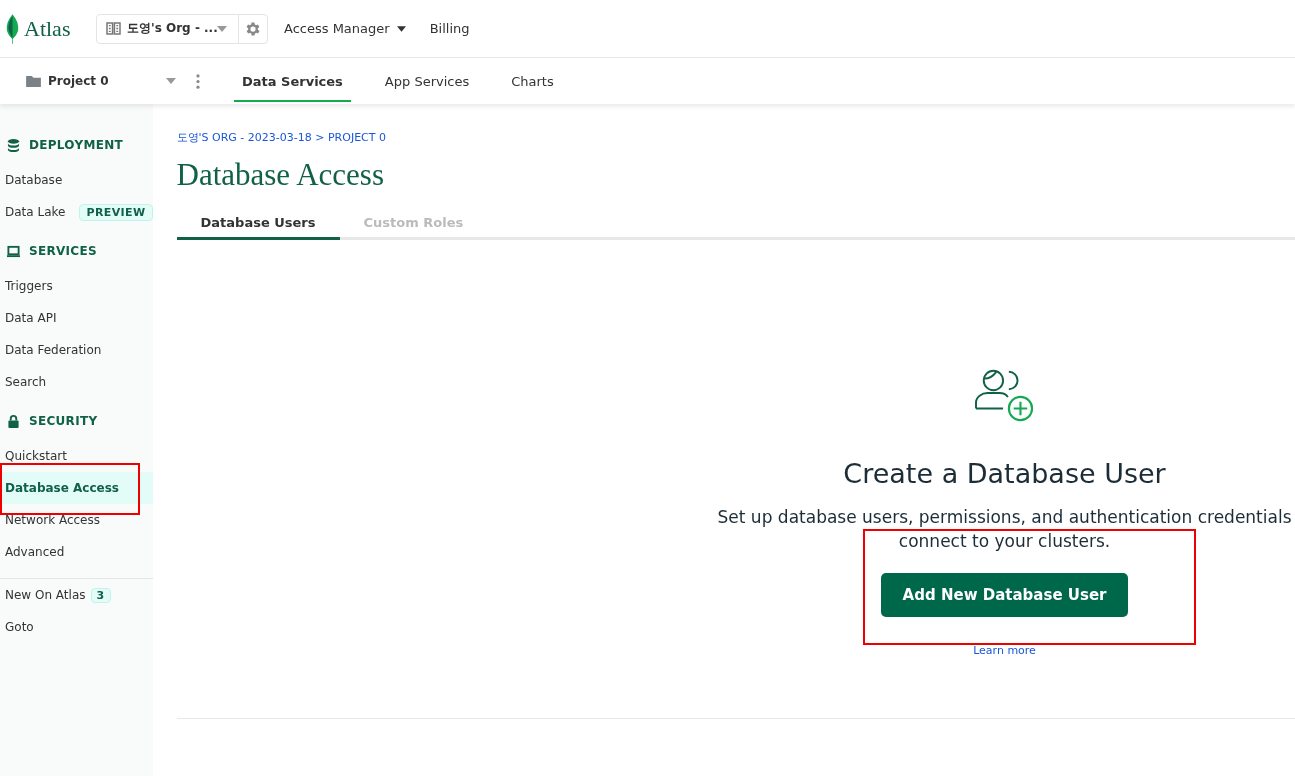 This screenshot has width=1295, height=776. Describe the element at coordinates (13, 145) in the screenshot. I see `database-icon` at that location.